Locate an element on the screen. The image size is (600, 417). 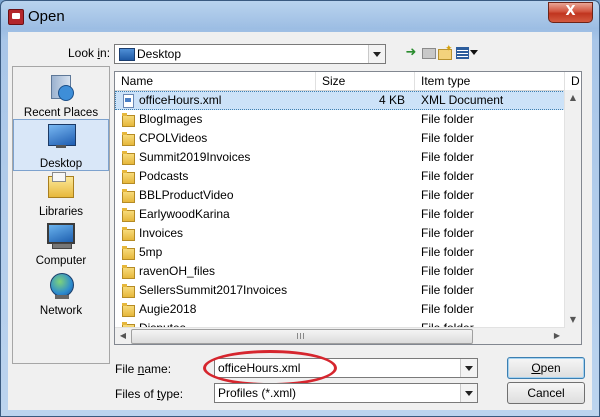
table-row: Augie2018File folder1 is located at coordinates (343, 309).